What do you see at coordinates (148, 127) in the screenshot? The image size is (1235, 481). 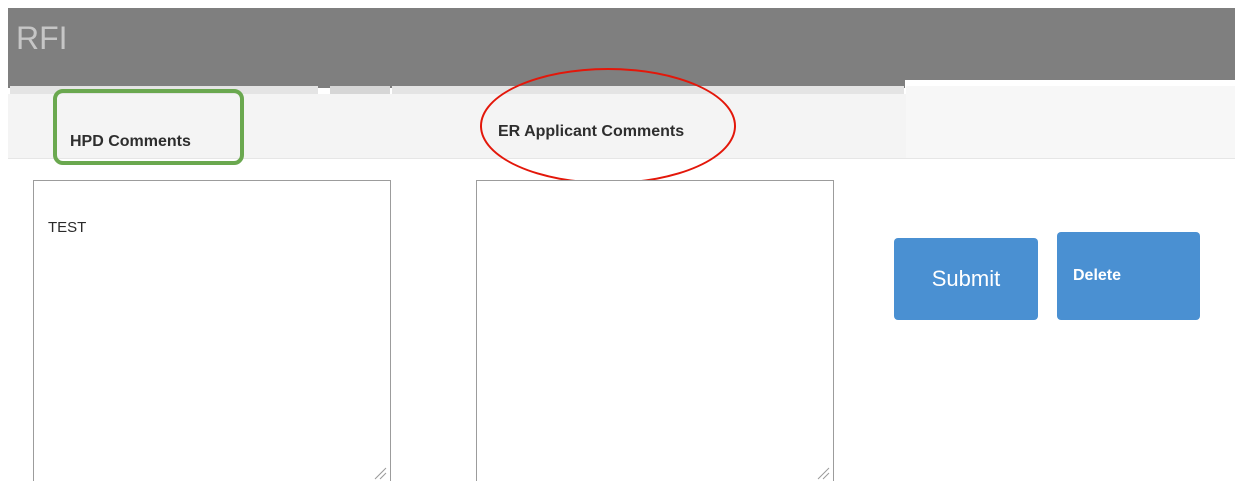 I see `hpd-label-highlight` at bounding box center [148, 127].